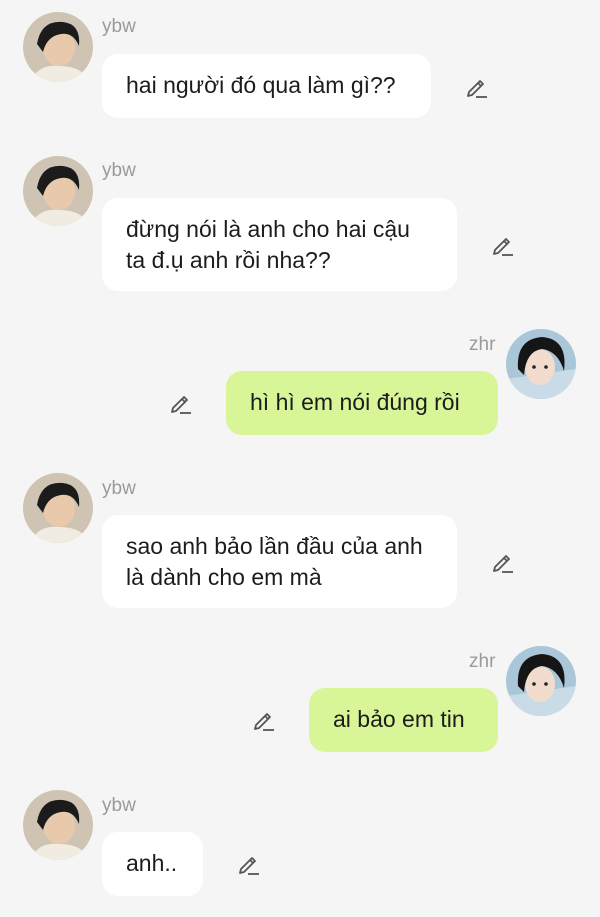 The width and height of the screenshot is (600, 917). I want to click on message-bubble: anh.., so click(152, 864).